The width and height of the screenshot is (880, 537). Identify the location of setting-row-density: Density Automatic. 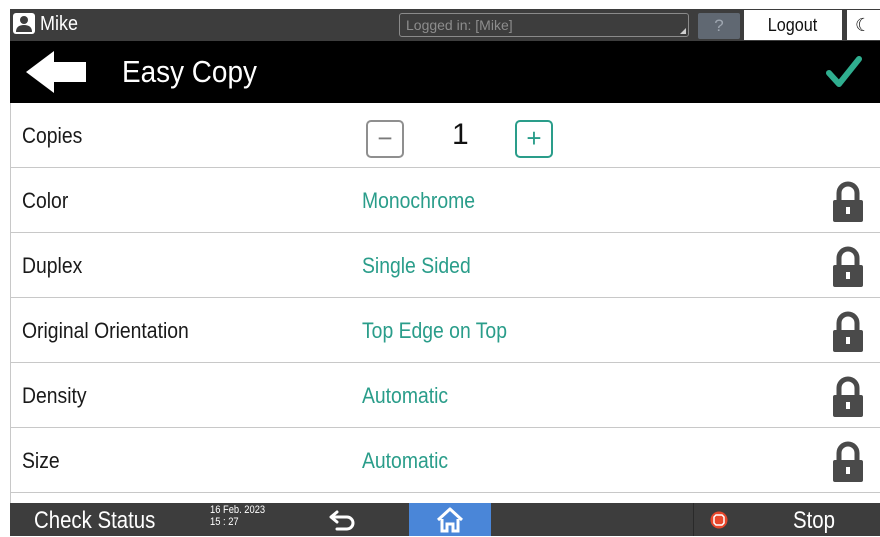
(445, 395).